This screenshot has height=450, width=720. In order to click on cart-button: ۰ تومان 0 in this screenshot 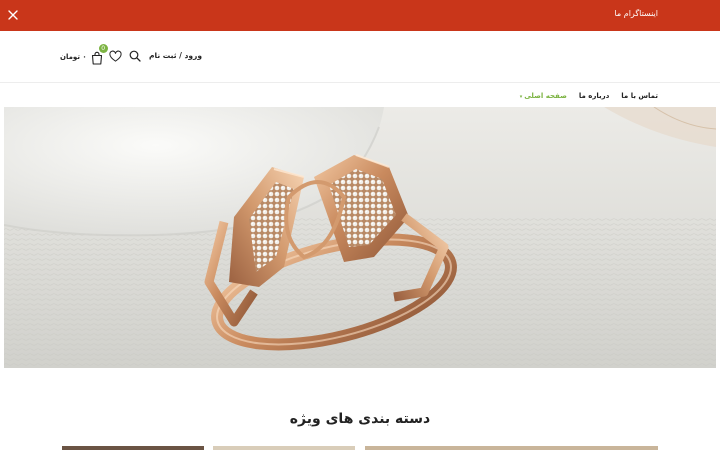, I will do `click(84, 54)`.